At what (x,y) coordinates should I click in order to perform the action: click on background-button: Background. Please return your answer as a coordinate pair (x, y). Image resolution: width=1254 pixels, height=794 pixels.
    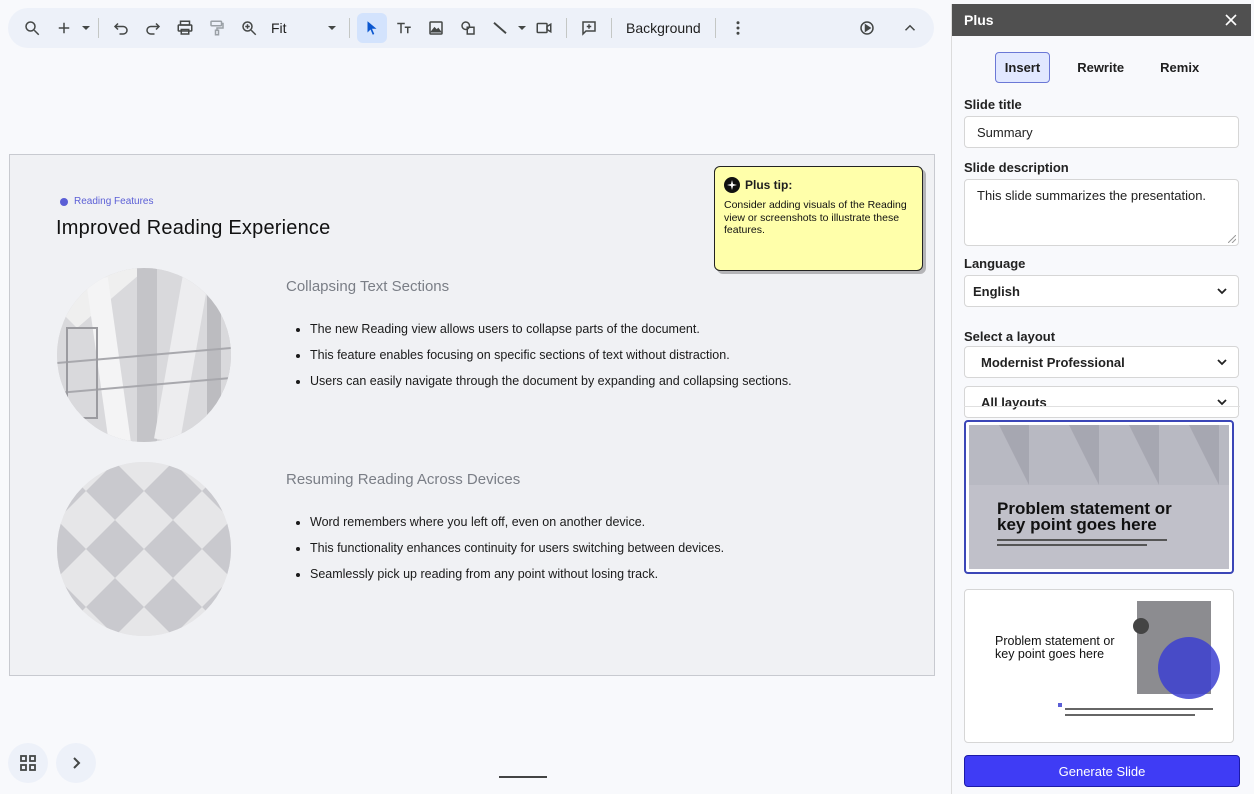
    Looking at the image, I should click on (663, 28).